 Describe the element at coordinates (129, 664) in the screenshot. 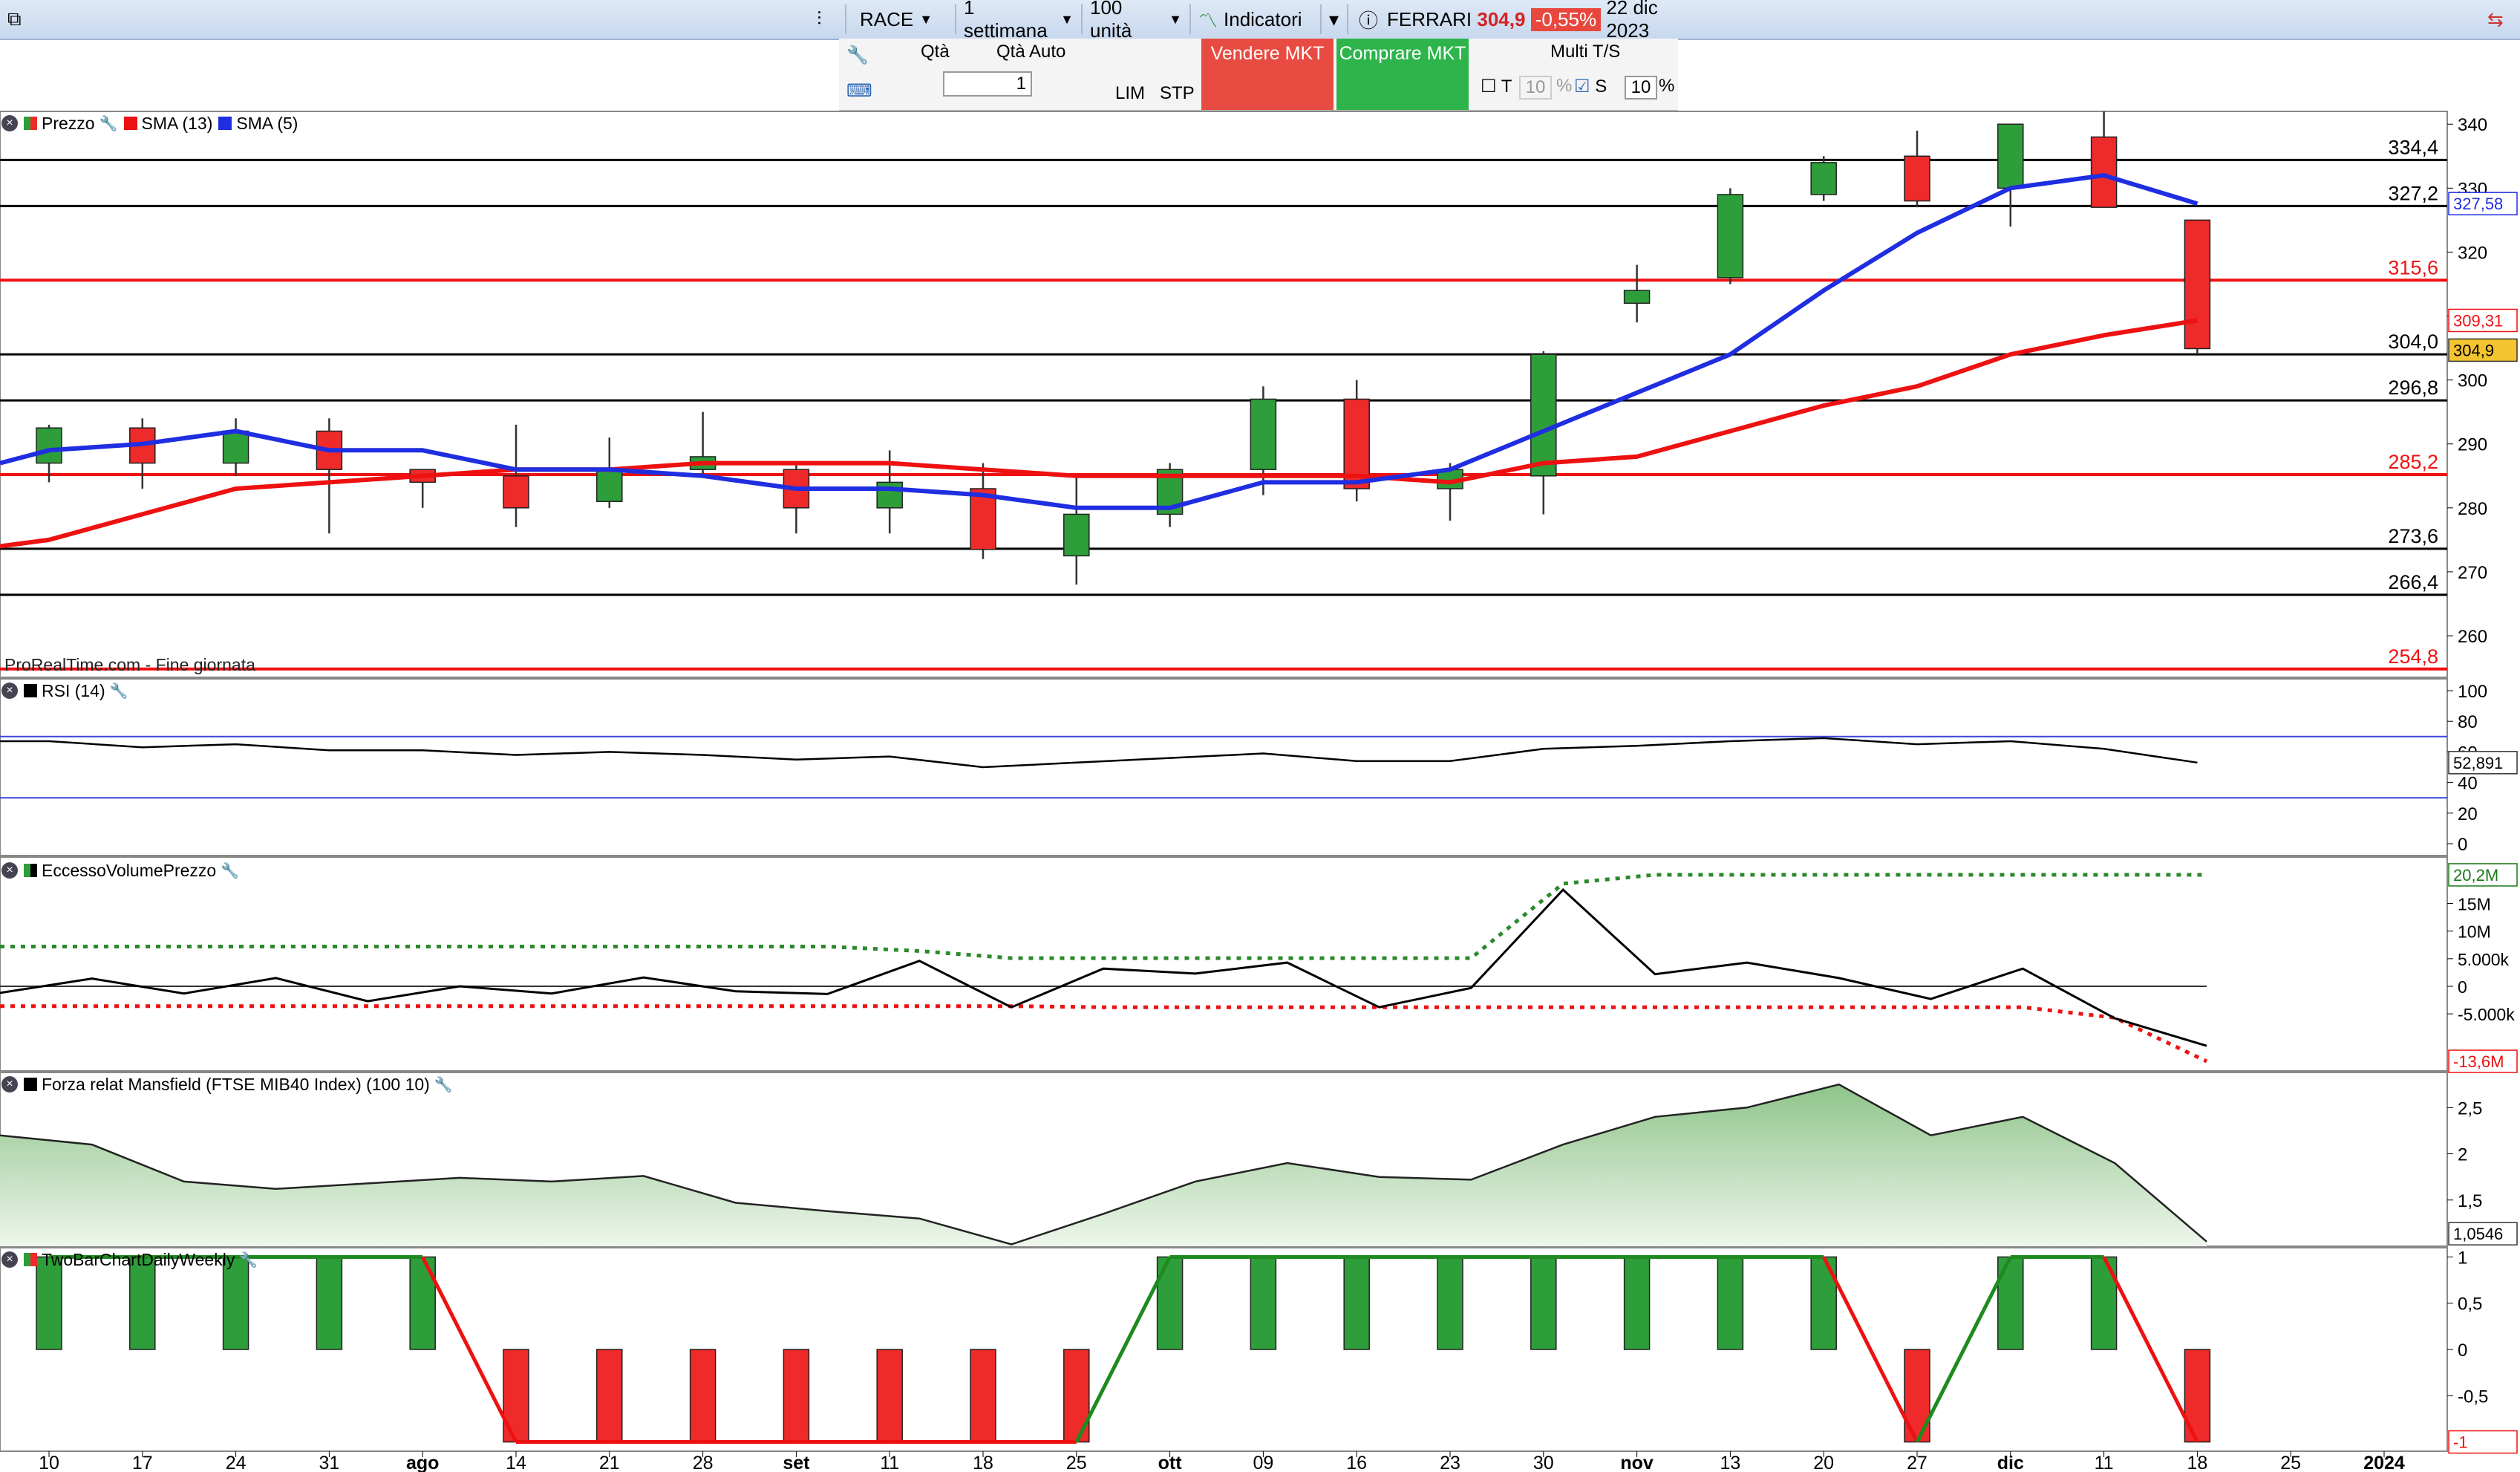

I see `watermark-text: ProRealTime.com - Fine giornata` at that location.